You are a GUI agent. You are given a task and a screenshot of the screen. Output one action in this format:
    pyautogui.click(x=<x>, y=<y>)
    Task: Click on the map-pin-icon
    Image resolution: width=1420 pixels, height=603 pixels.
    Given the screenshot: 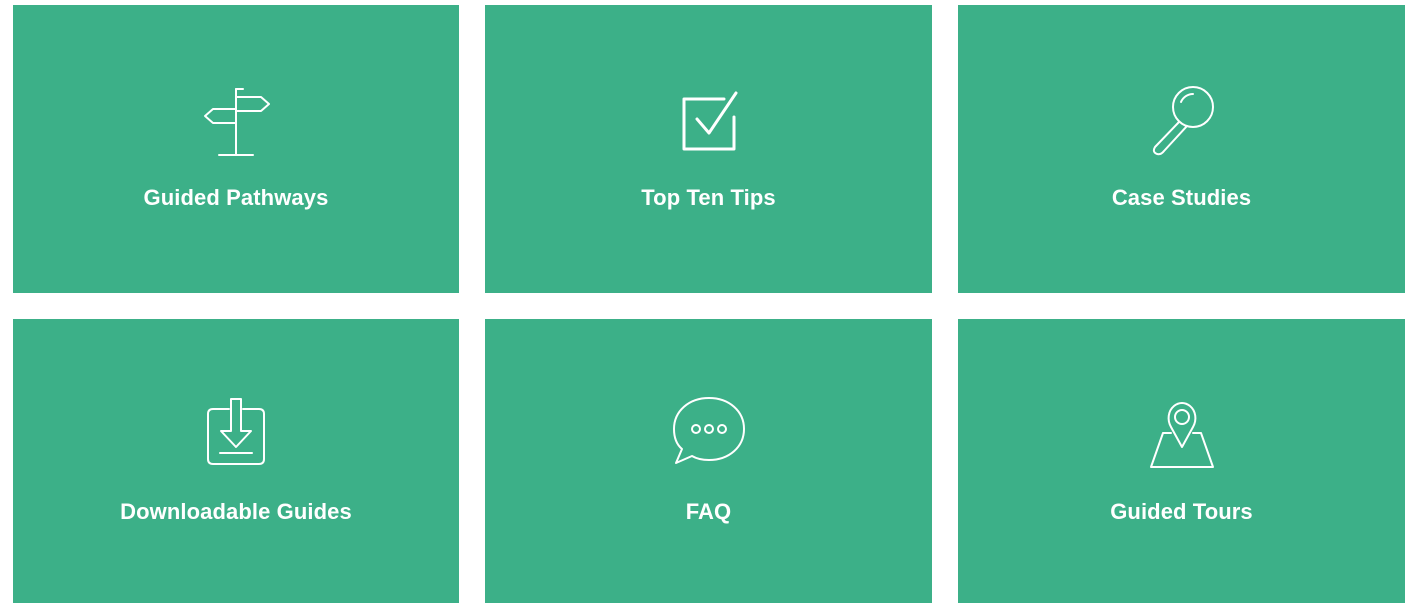 What is the action you would take?
    pyautogui.click(x=1182, y=434)
    